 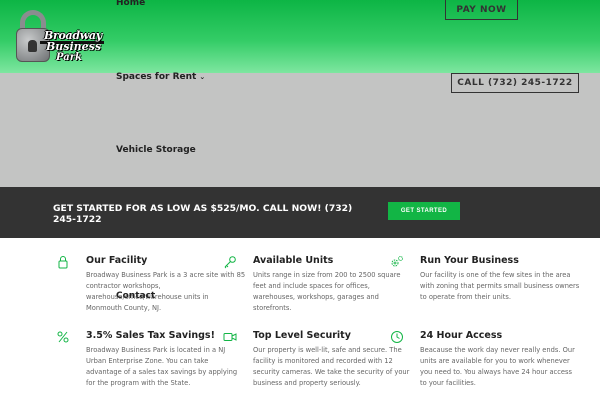 I want to click on nav-vehicle-storage: Vehicle Storage, so click(x=156, y=150).